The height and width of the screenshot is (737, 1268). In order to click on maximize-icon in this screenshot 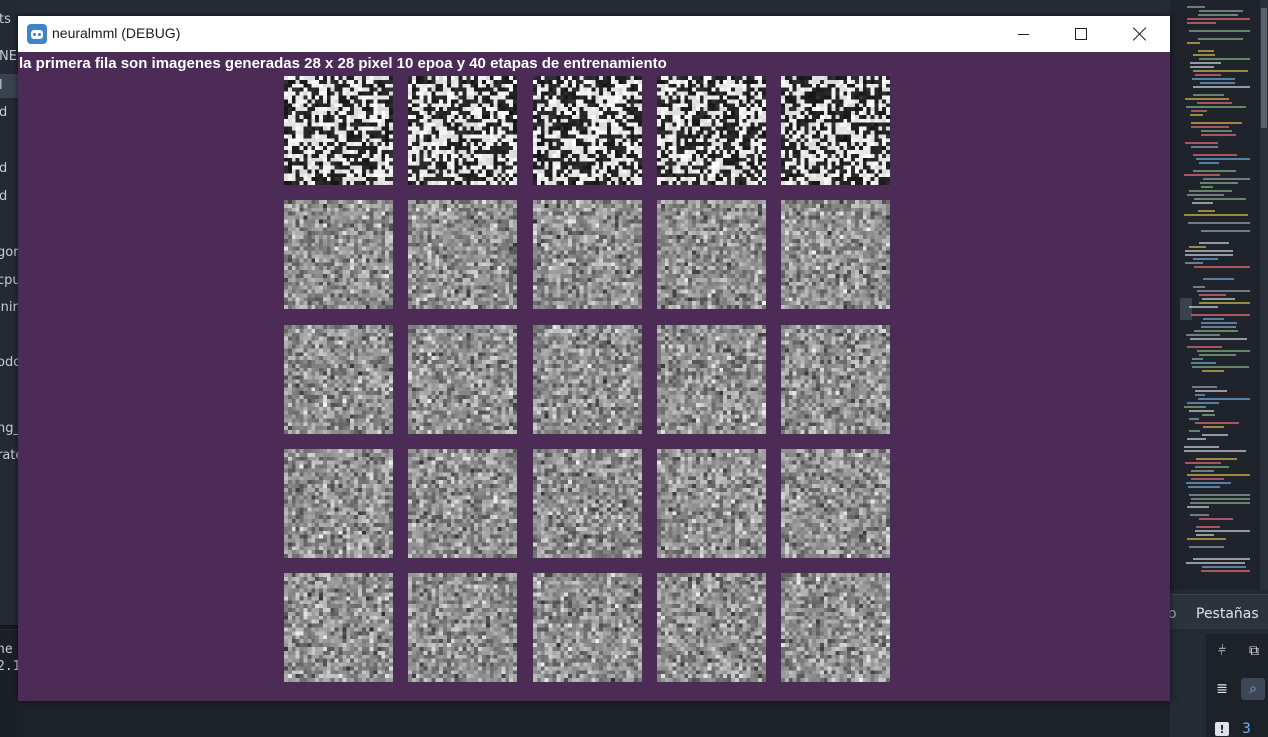, I will do `click(1081, 34)`.